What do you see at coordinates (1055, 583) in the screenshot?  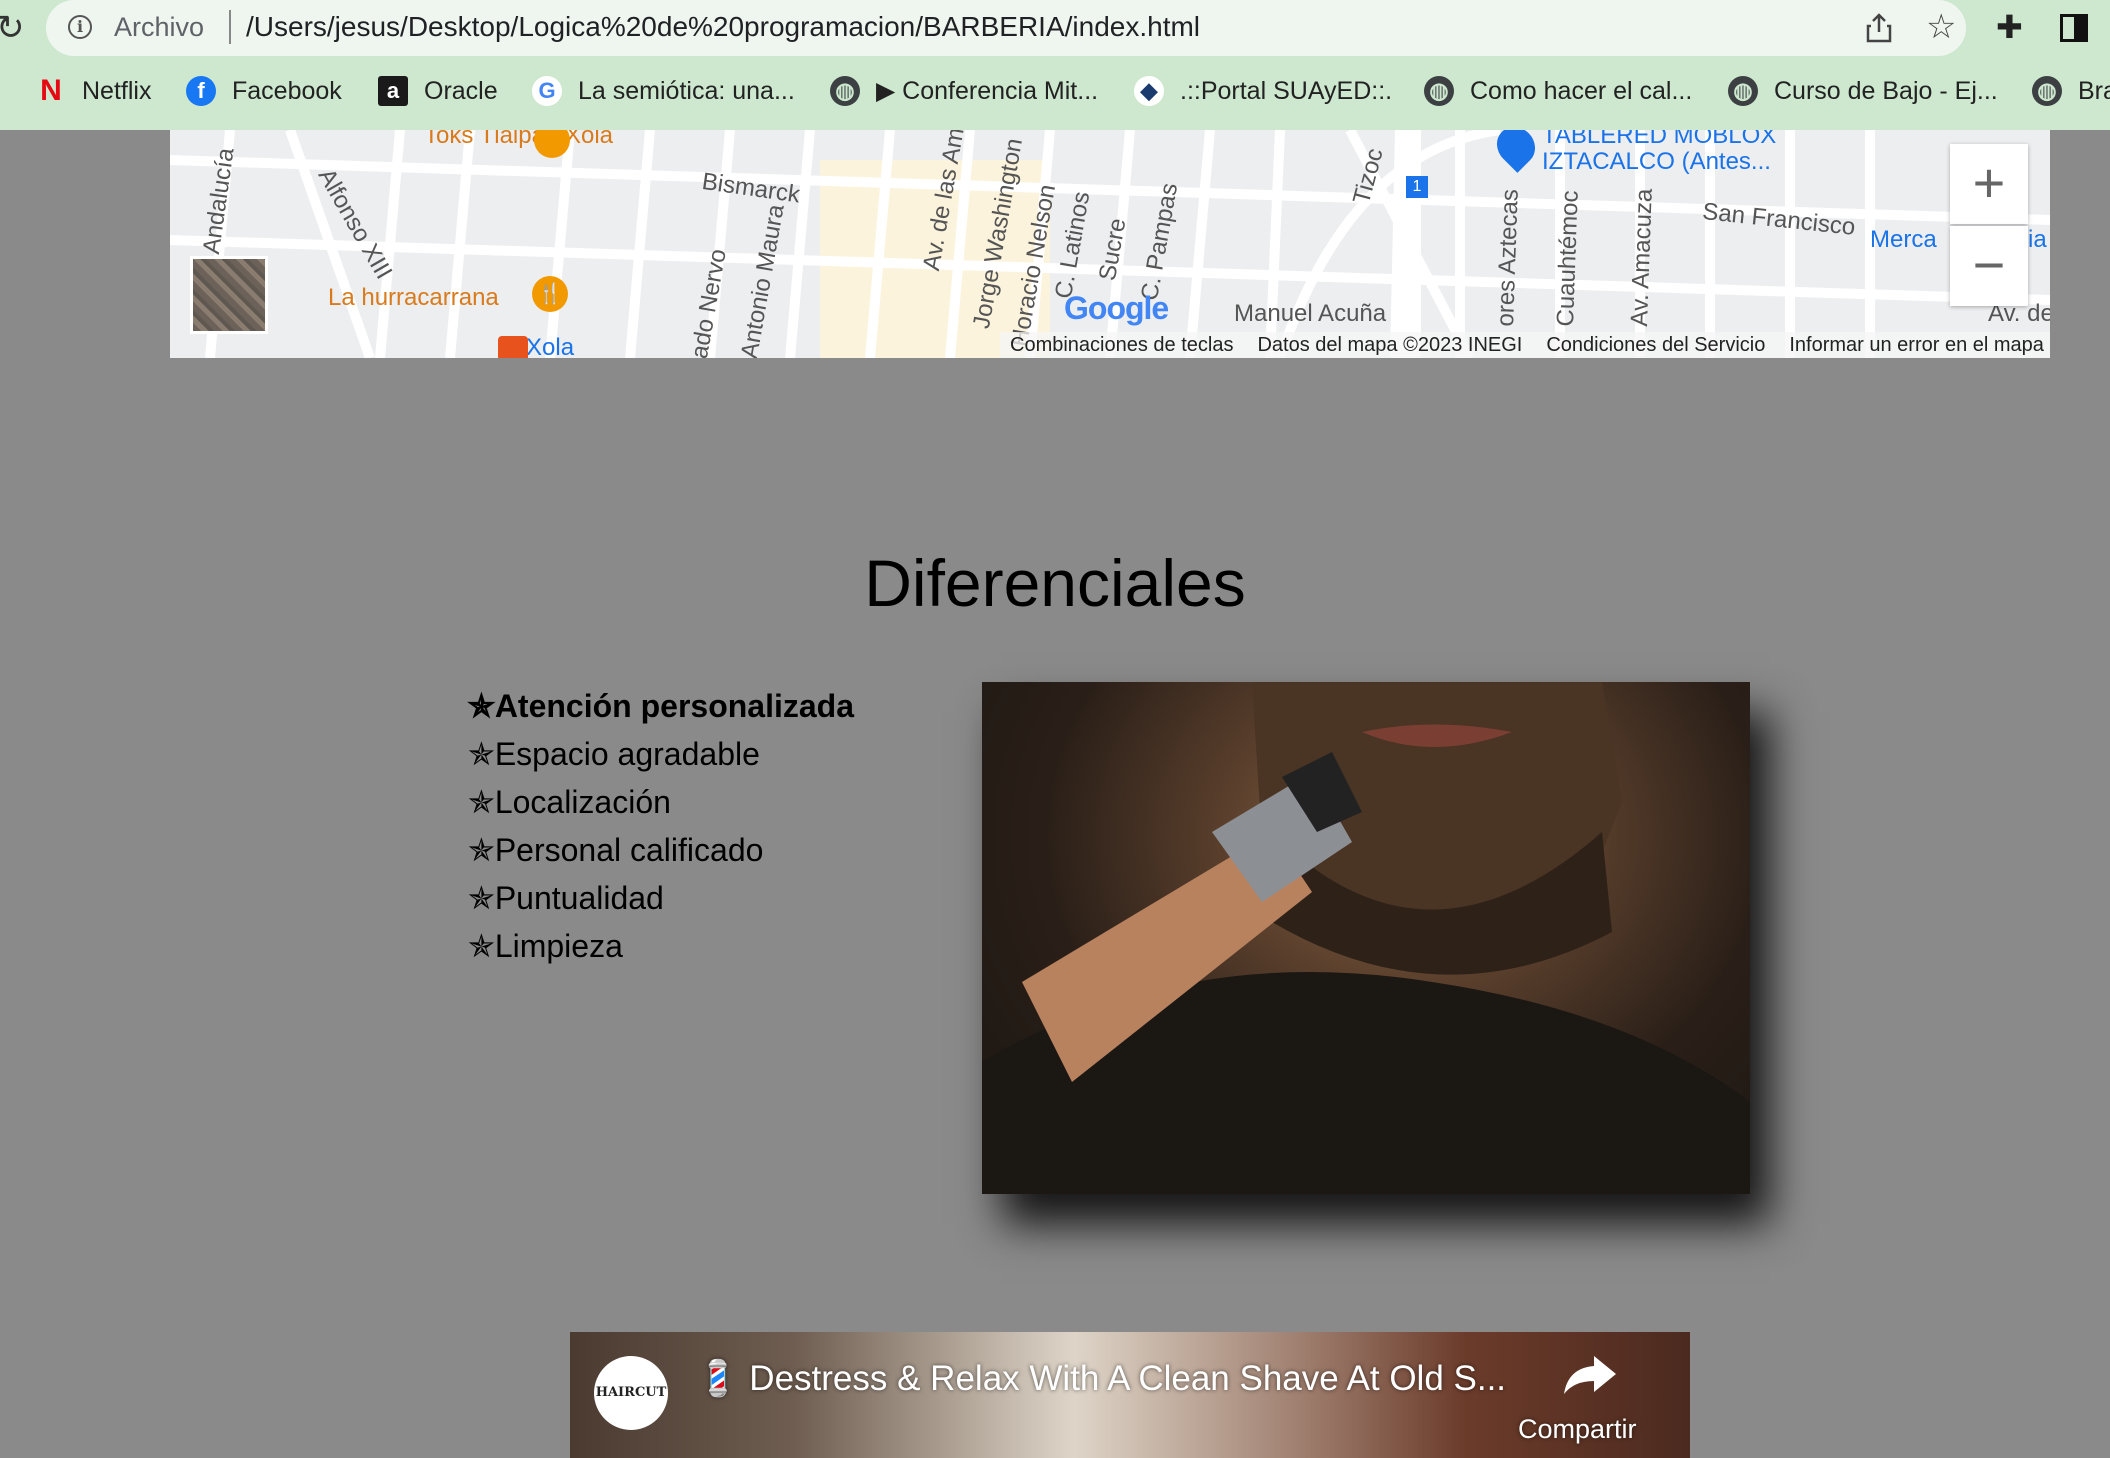 I see `section-title: Diferenciales` at bounding box center [1055, 583].